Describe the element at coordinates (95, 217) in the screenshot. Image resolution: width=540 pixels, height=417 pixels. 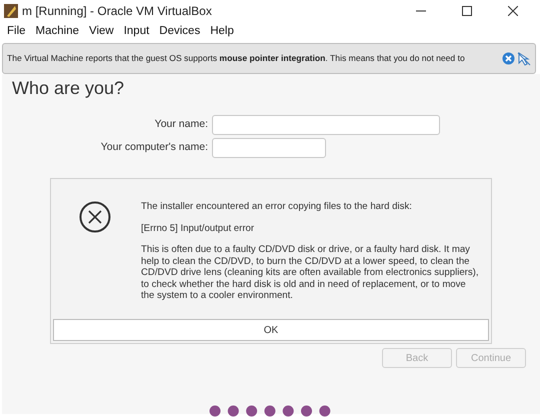
I see `error-icon` at that location.